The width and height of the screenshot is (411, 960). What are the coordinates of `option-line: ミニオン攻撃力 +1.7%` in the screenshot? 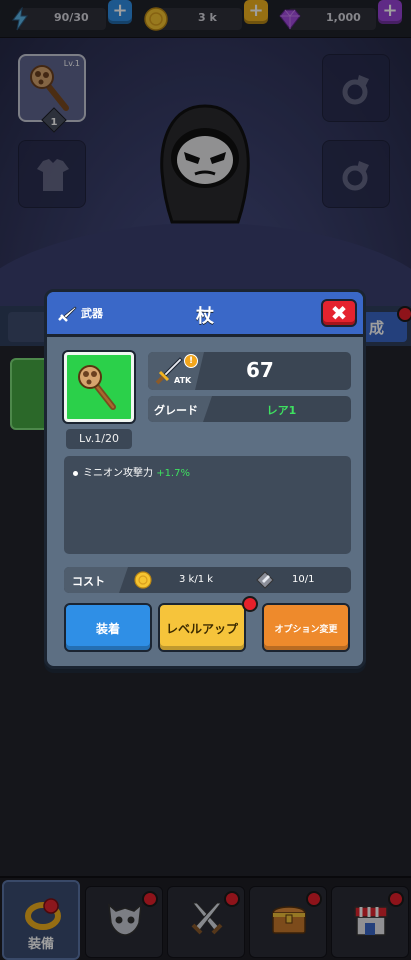 It's located at (131, 471).